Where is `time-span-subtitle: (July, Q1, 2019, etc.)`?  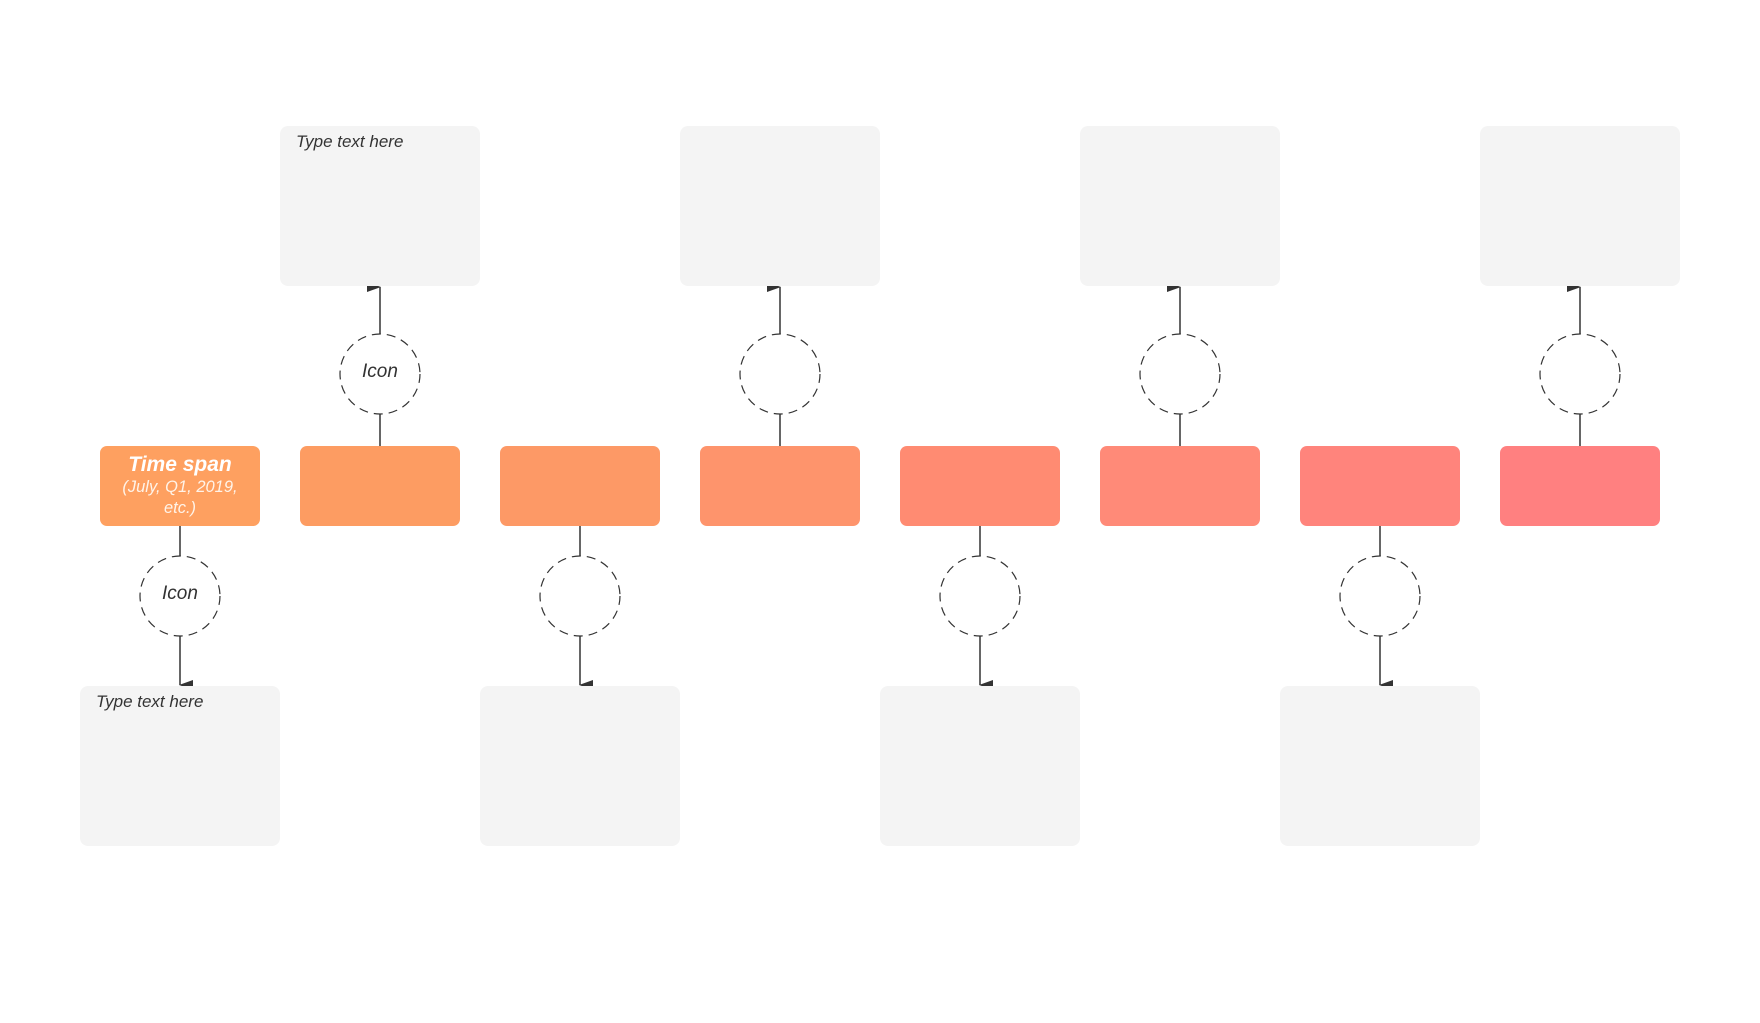 time-span-subtitle: (July, Q1, 2019, etc.) is located at coordinates (180, 497).